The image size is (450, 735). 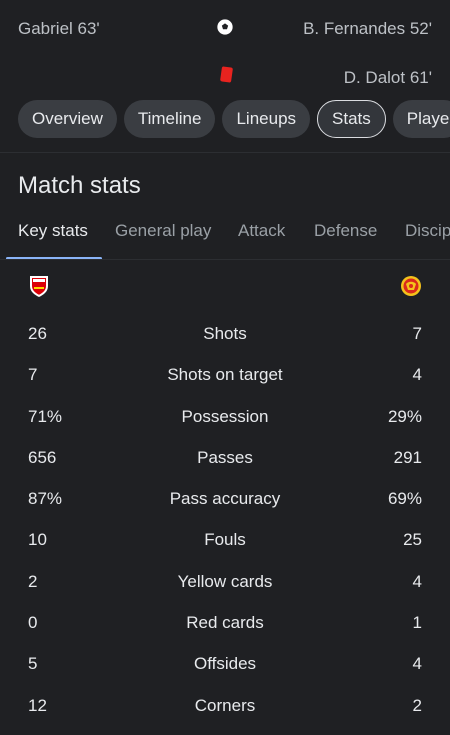 I want to click on stat-row: 0 Red cards 1, so click(x=225, y=623).